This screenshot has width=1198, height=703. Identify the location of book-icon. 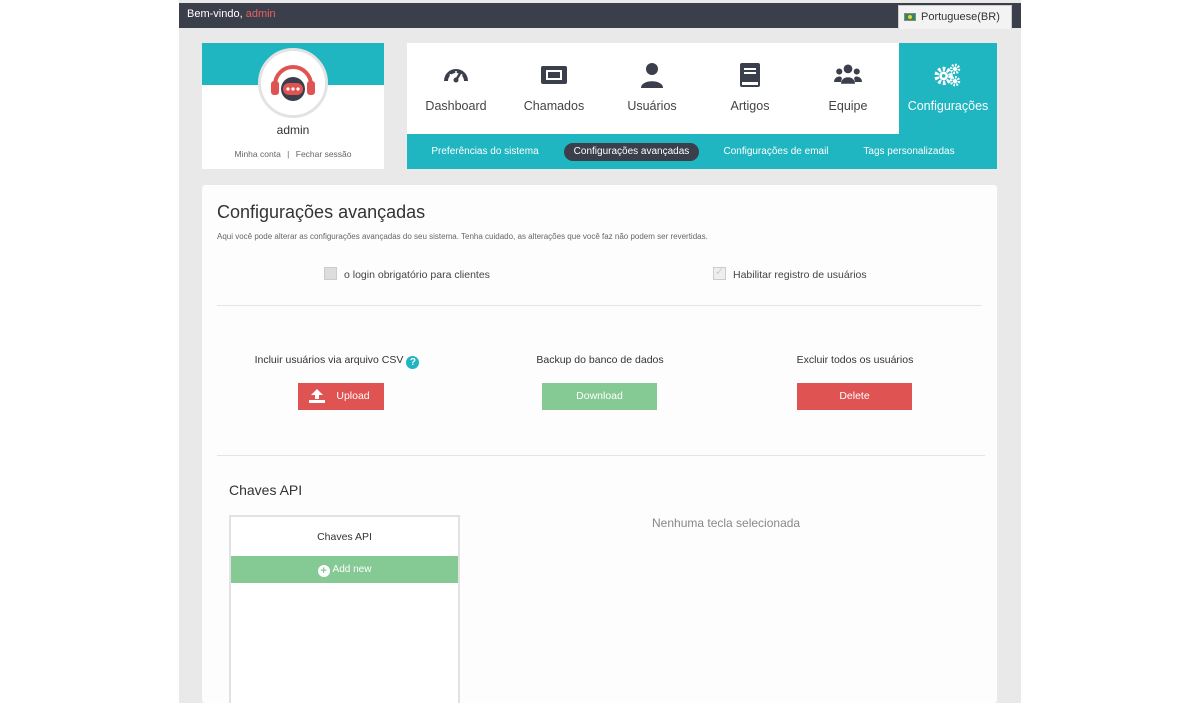
(750, 75).